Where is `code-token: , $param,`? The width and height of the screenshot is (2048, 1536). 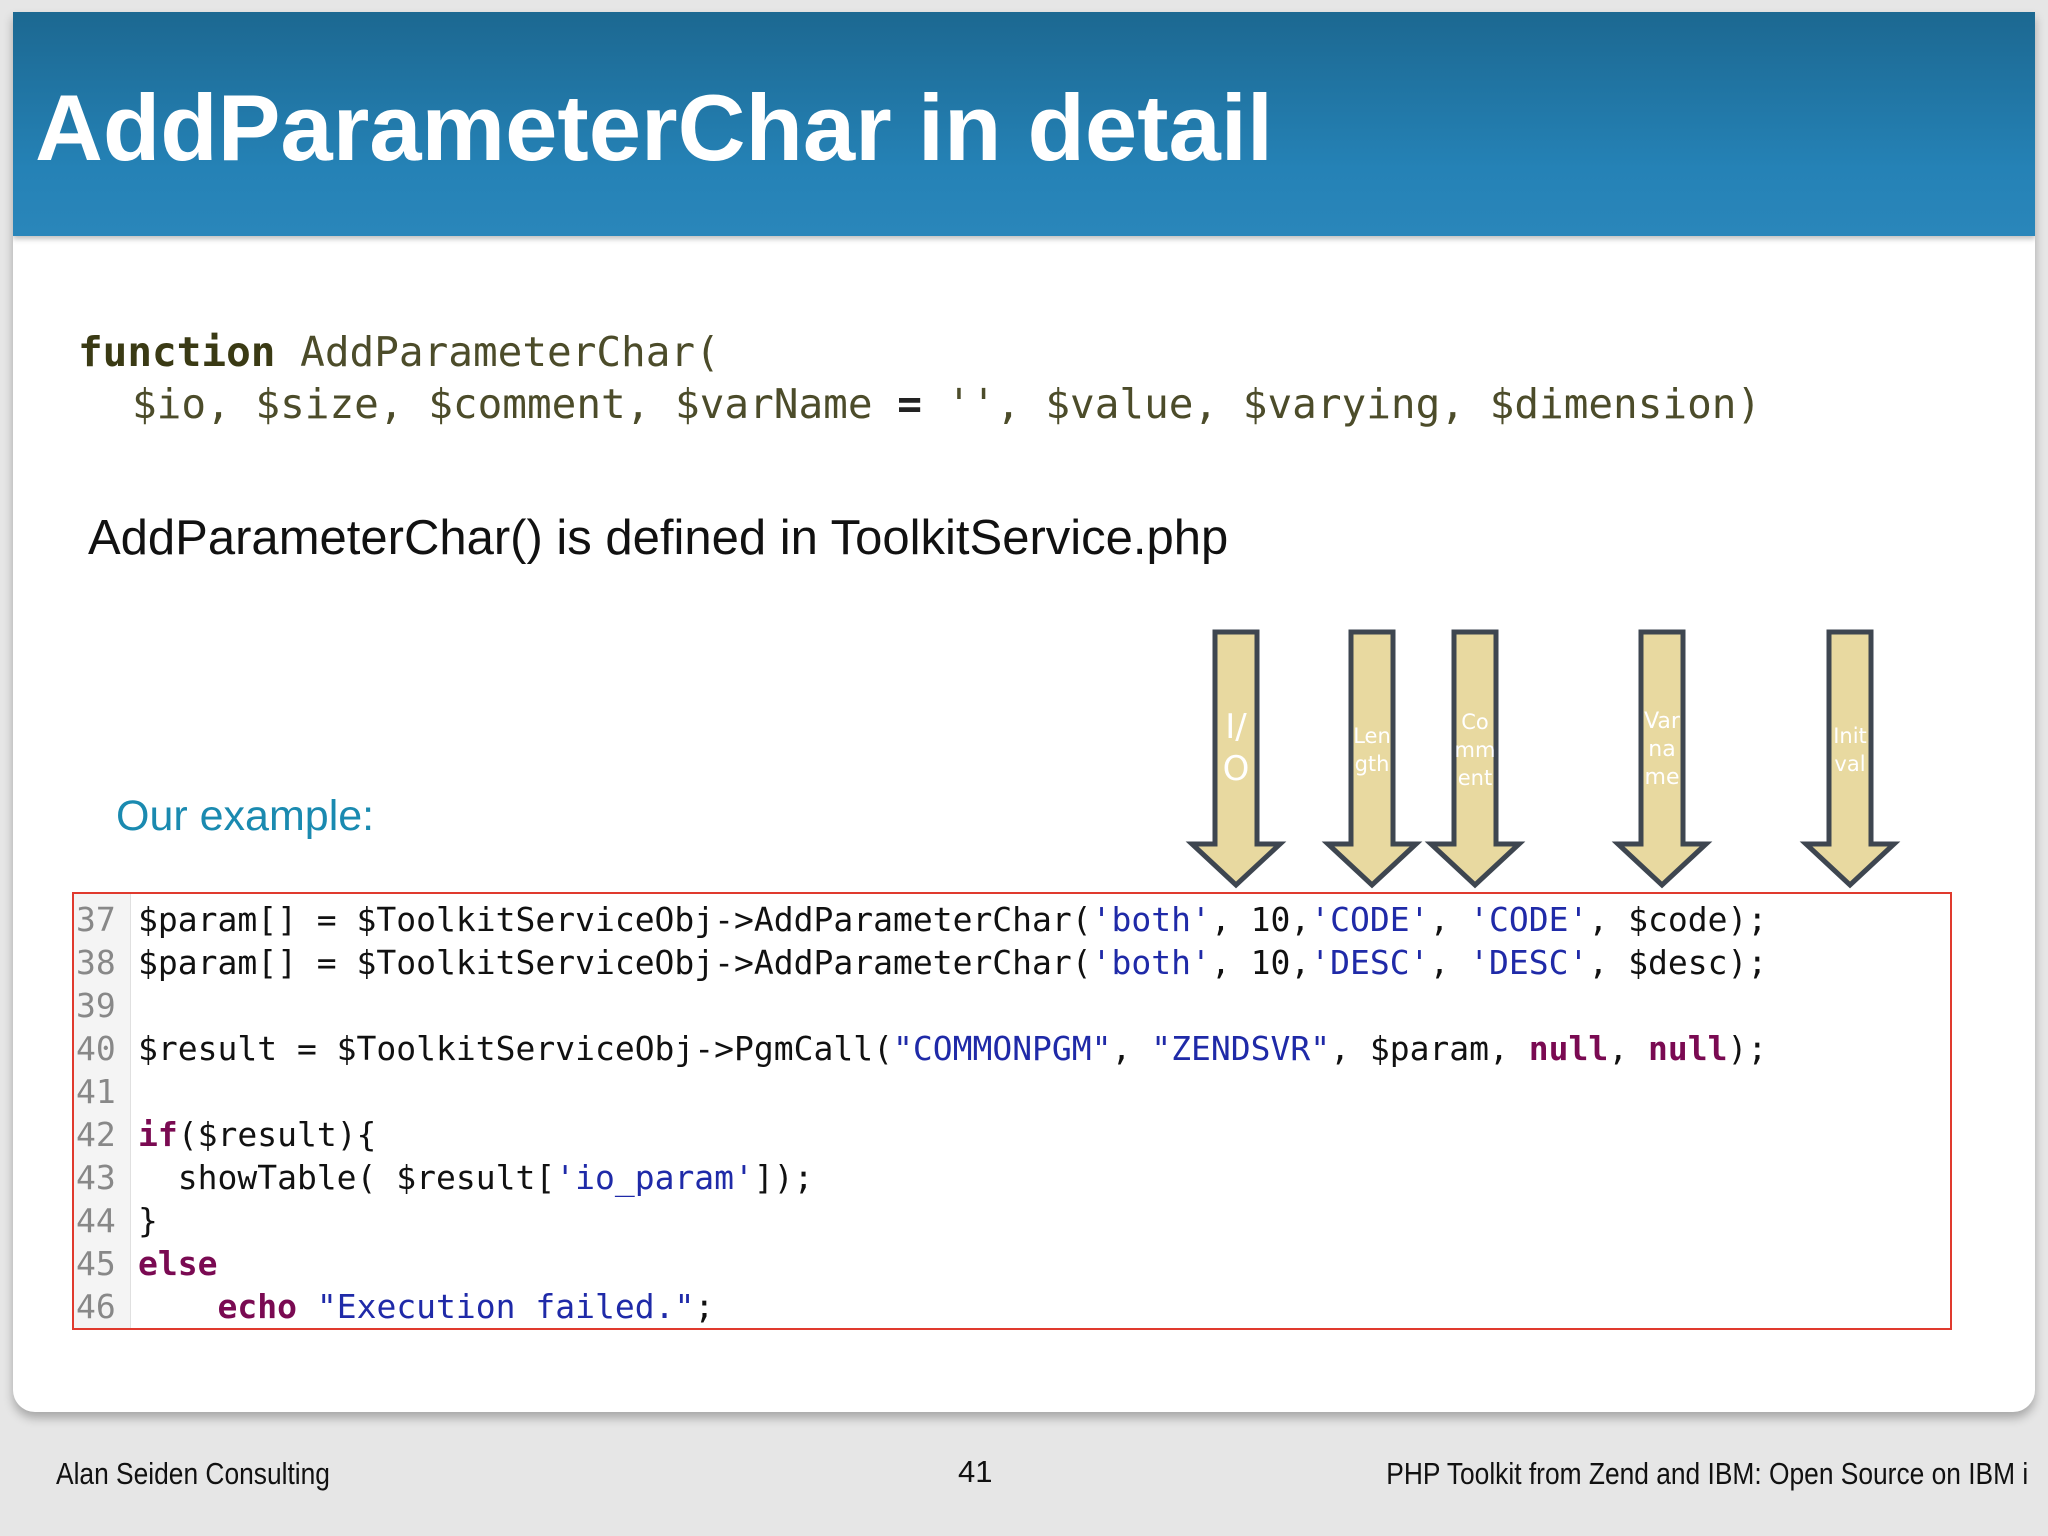
code-token: , $param, is located at coordinates (1429, 1048).